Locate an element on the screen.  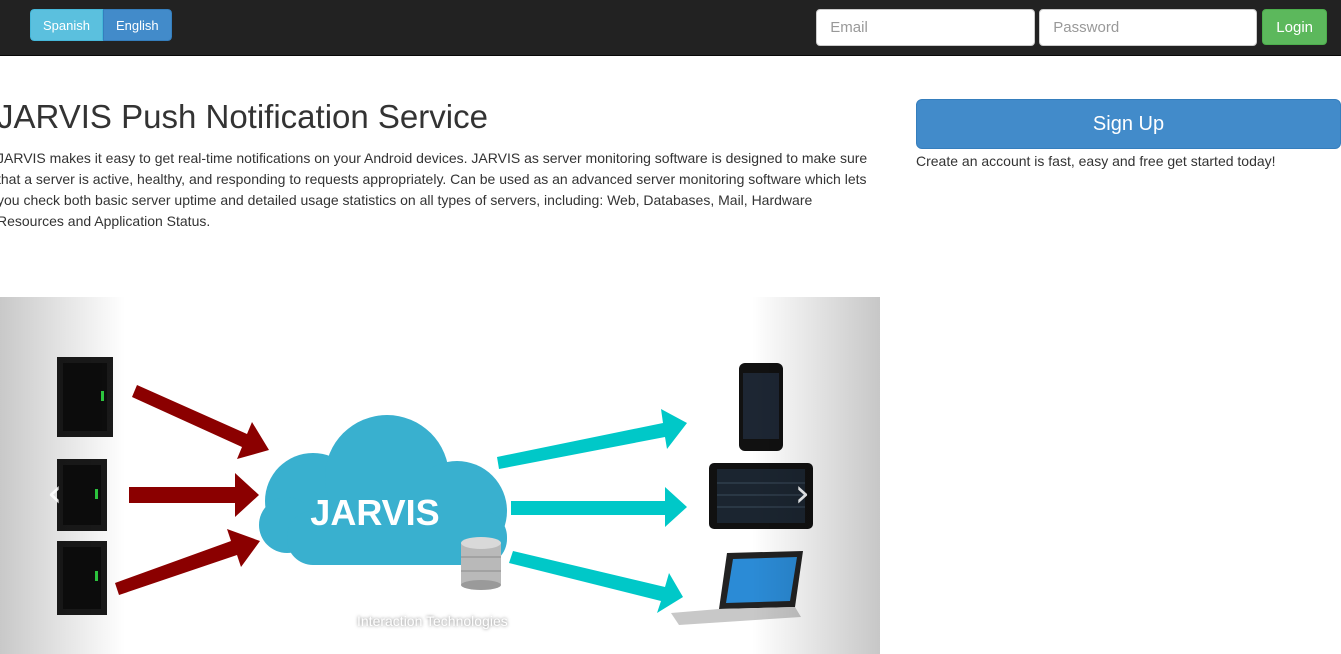
page-title: JARVIS Push Notification Service is located at coordinates (244, 116).